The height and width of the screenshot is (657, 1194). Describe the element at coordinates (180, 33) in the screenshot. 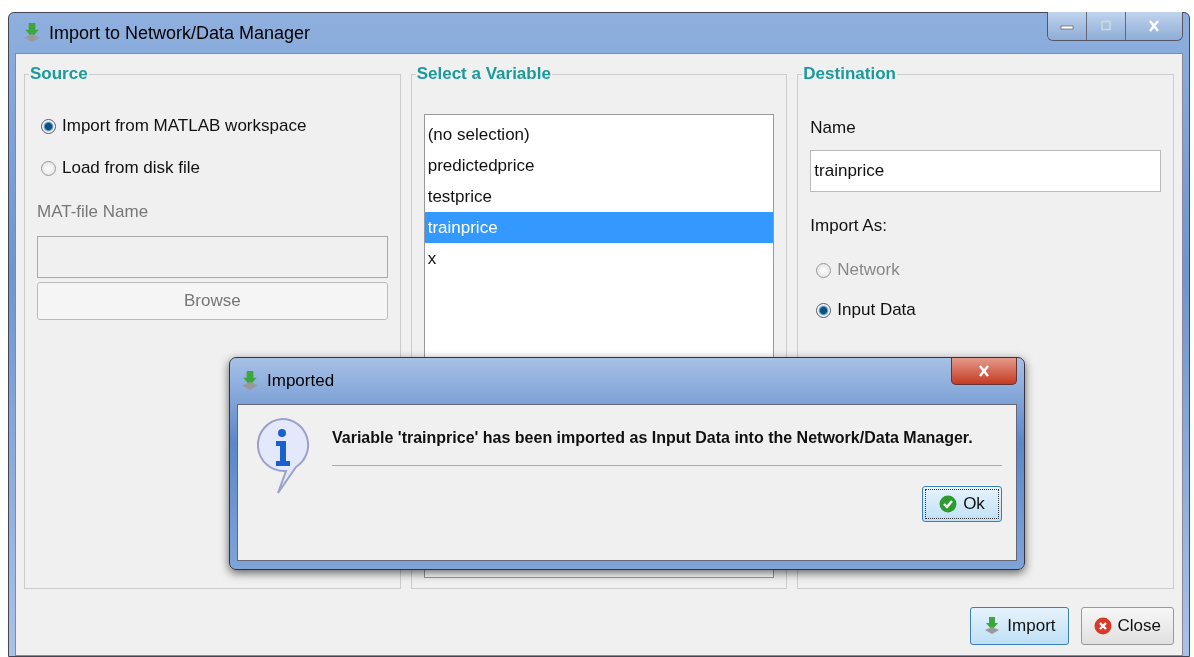

I see `window-title: Import to Network/Data Manager` at that location.